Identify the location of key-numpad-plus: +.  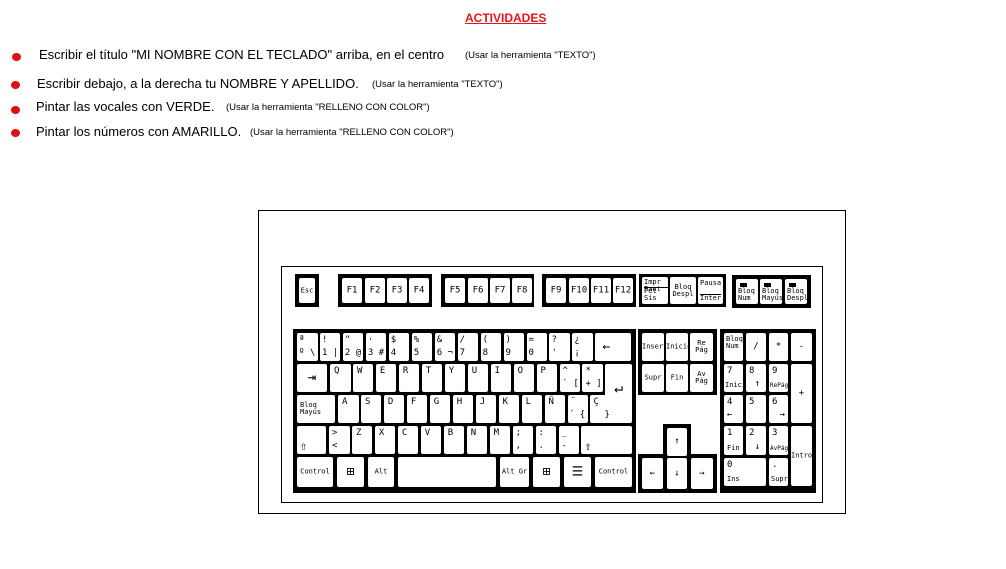
(801, 393).